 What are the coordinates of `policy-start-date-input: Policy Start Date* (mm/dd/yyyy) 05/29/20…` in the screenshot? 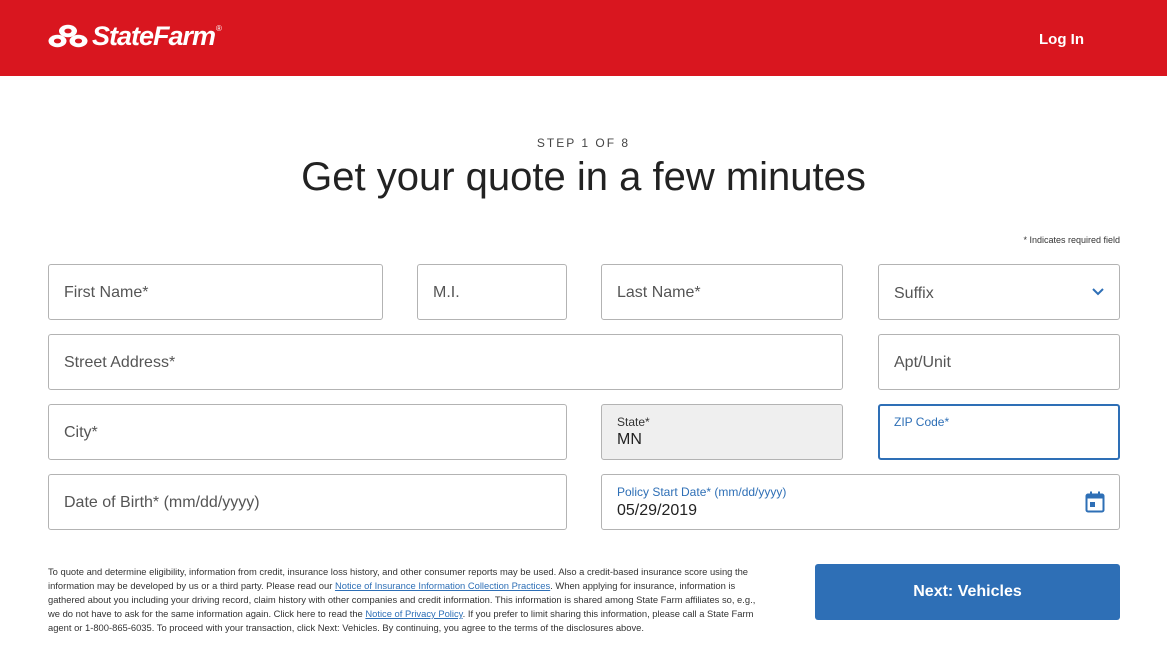 It's located at (860, 502).